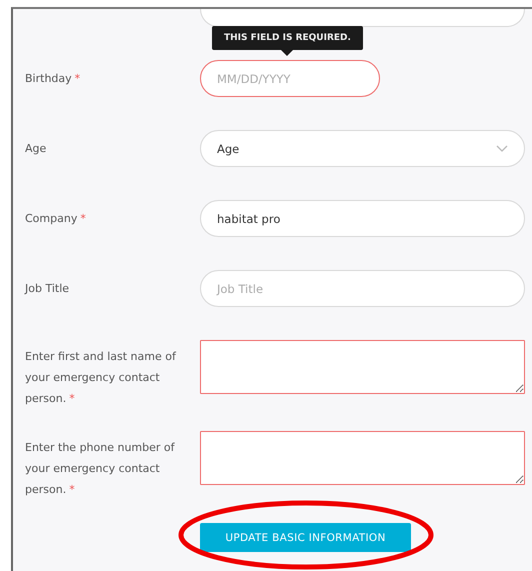 This screenshot has height=571, width=532. I want to click on field-label: Company *, so click(56, 219).